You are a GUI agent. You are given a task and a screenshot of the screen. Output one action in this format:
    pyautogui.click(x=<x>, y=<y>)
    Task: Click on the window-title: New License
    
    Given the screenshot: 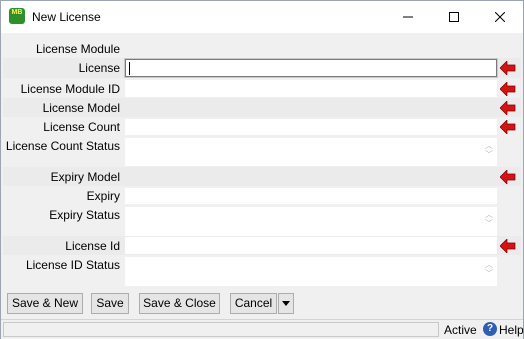 What is the action you would take?
    pyautogui.click(x=66, y=17)
    